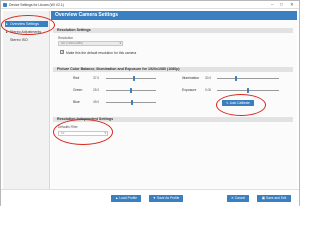 The image size is (320, 240). I want to click on red-slider, so click(131, 79).